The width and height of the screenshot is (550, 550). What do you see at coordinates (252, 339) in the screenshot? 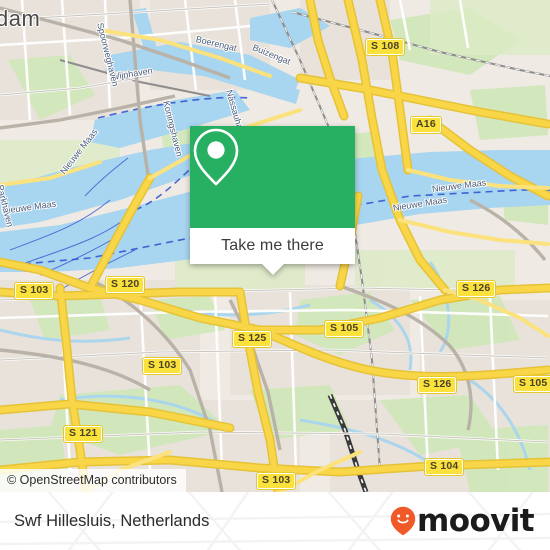
I see `road-shield: S 125` at bounding box center [252, 339].